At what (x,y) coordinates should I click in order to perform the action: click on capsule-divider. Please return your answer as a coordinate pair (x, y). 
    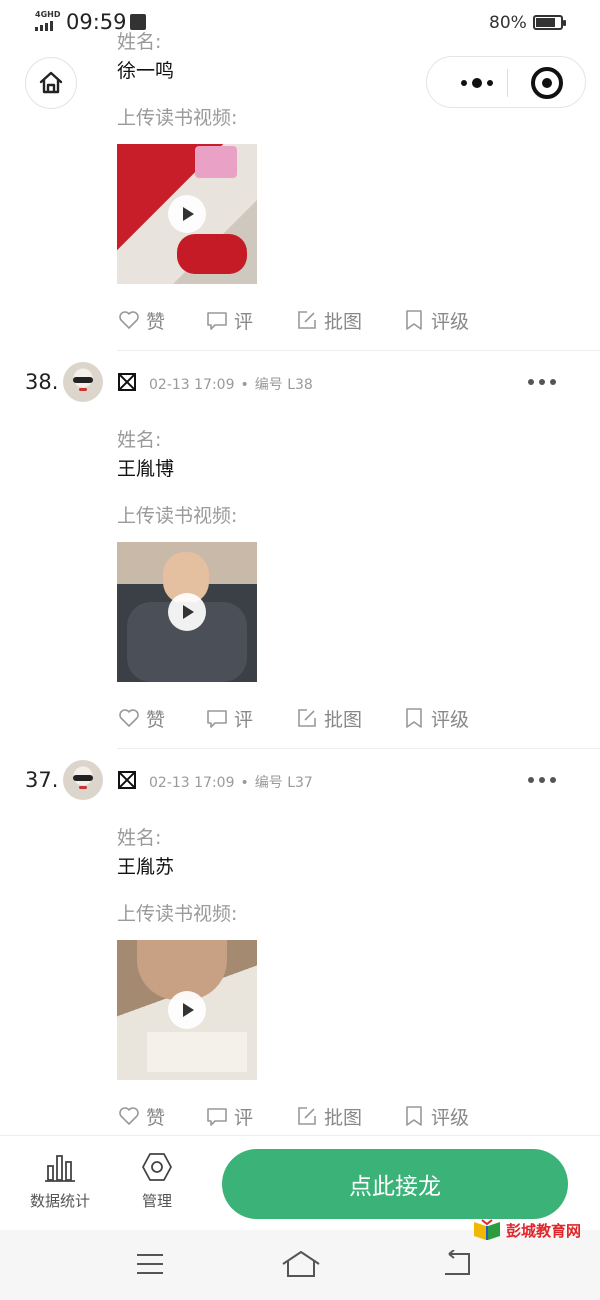
    Looking at the image, I should click on (507, 83).